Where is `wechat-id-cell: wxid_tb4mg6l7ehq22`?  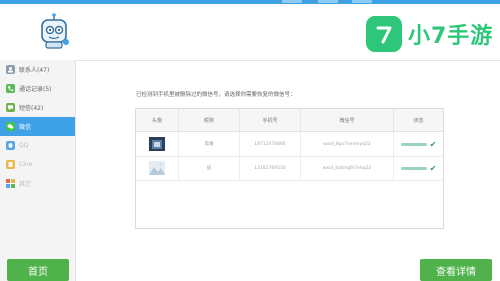 wechat-id-cell: wxid_tb4mg6l7ehq22 is located at coordinates (347, 168).